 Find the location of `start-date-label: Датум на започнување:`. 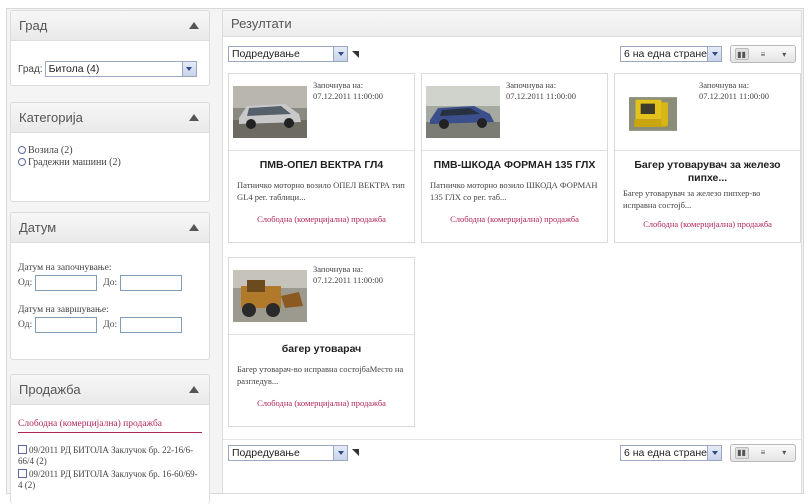

start-date-label: Датум на започнување: is located at coordinates (65, 268).